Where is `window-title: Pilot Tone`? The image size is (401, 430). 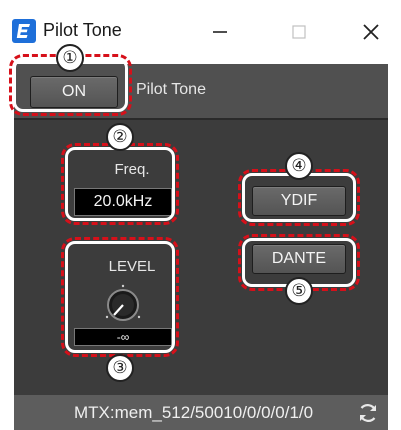
window-title: Pilot Tone is located at coordinates (82, 30).